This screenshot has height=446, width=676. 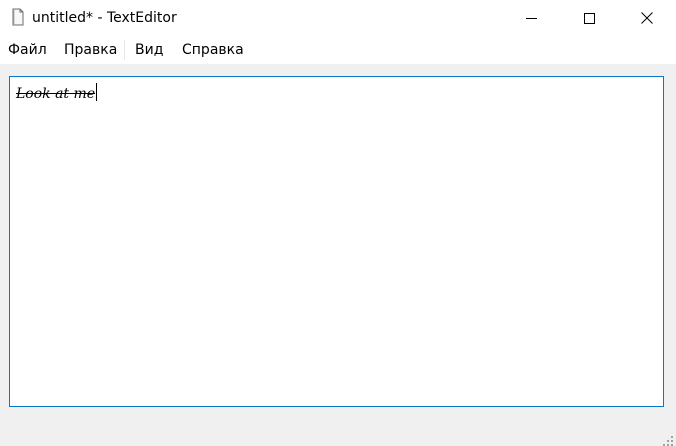 I want to click on resize-grip-icon, so click(x=668, y=439).